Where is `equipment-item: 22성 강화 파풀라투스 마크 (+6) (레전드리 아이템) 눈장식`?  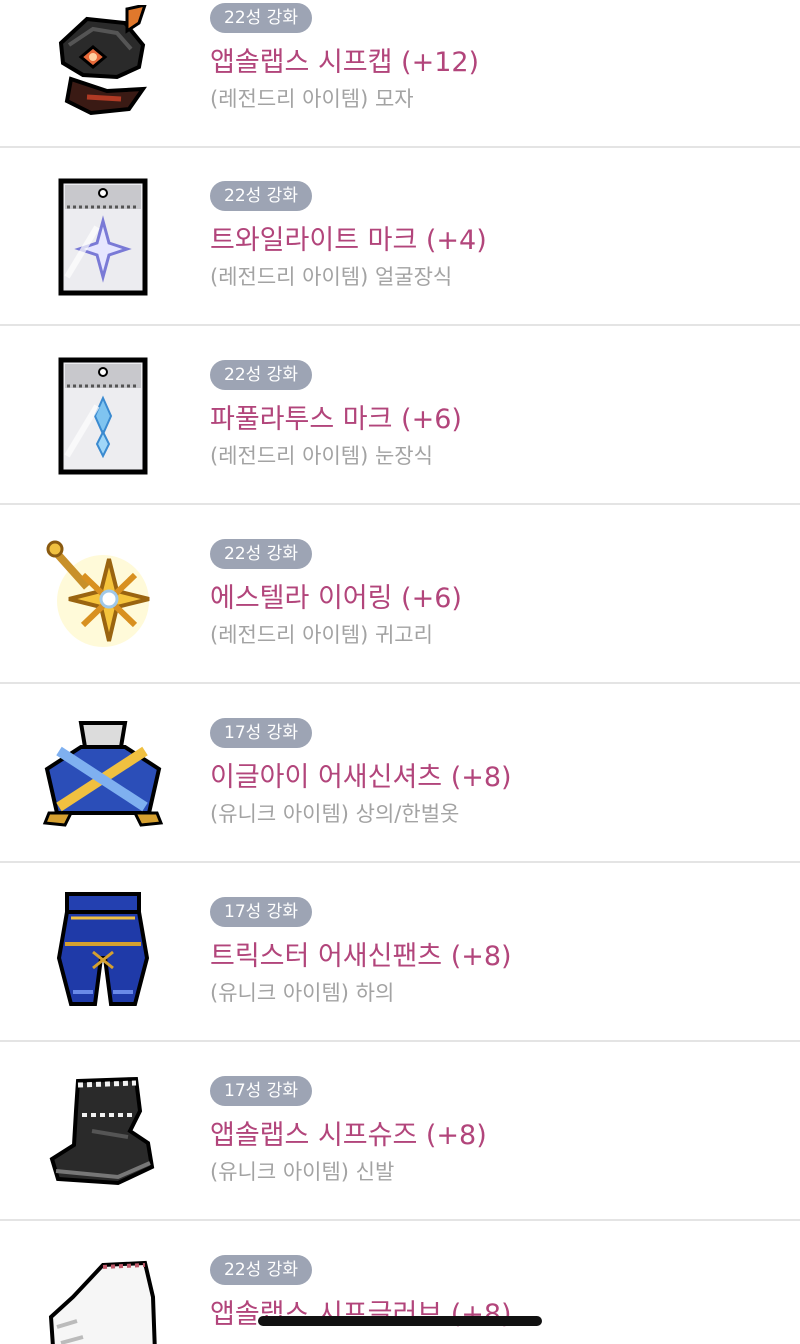 equipment-item: 22성 강화 파풀라투스 마크 (+6) (레전드리 아이템) 눈장식 is located at coordinates (400, 416).